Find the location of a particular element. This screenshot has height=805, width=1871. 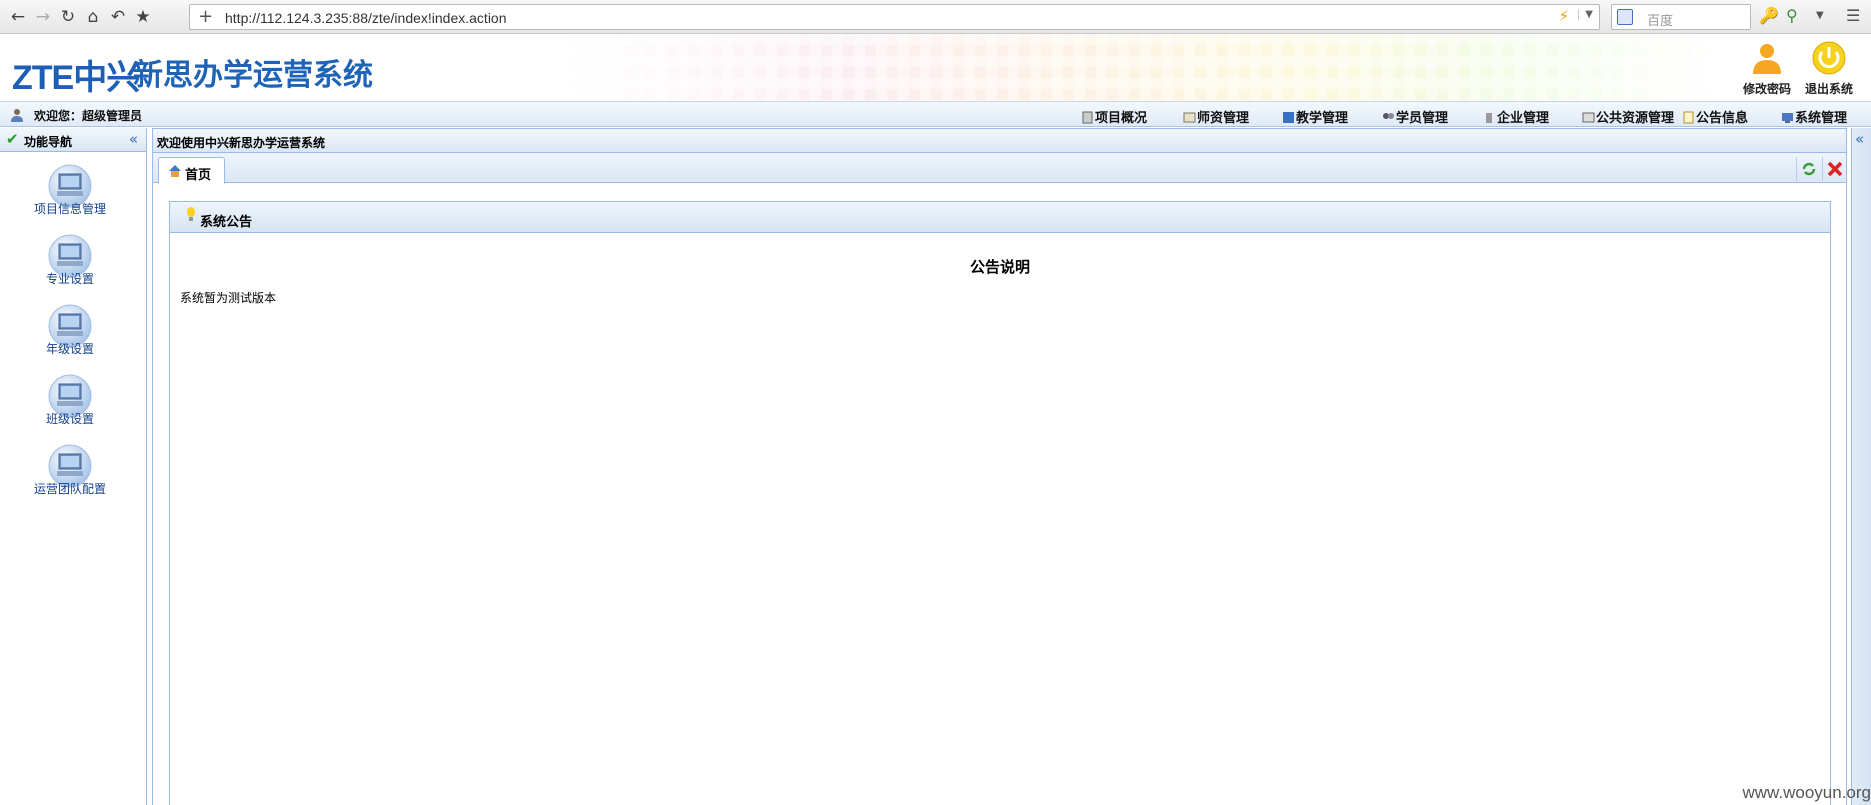

power-icon is located at coordinates (1829, 58).